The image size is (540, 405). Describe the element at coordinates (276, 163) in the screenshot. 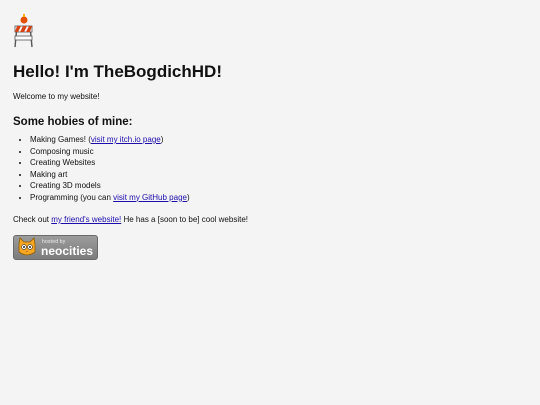

I see `hobby-item-websites: Creating Websites` at that location.